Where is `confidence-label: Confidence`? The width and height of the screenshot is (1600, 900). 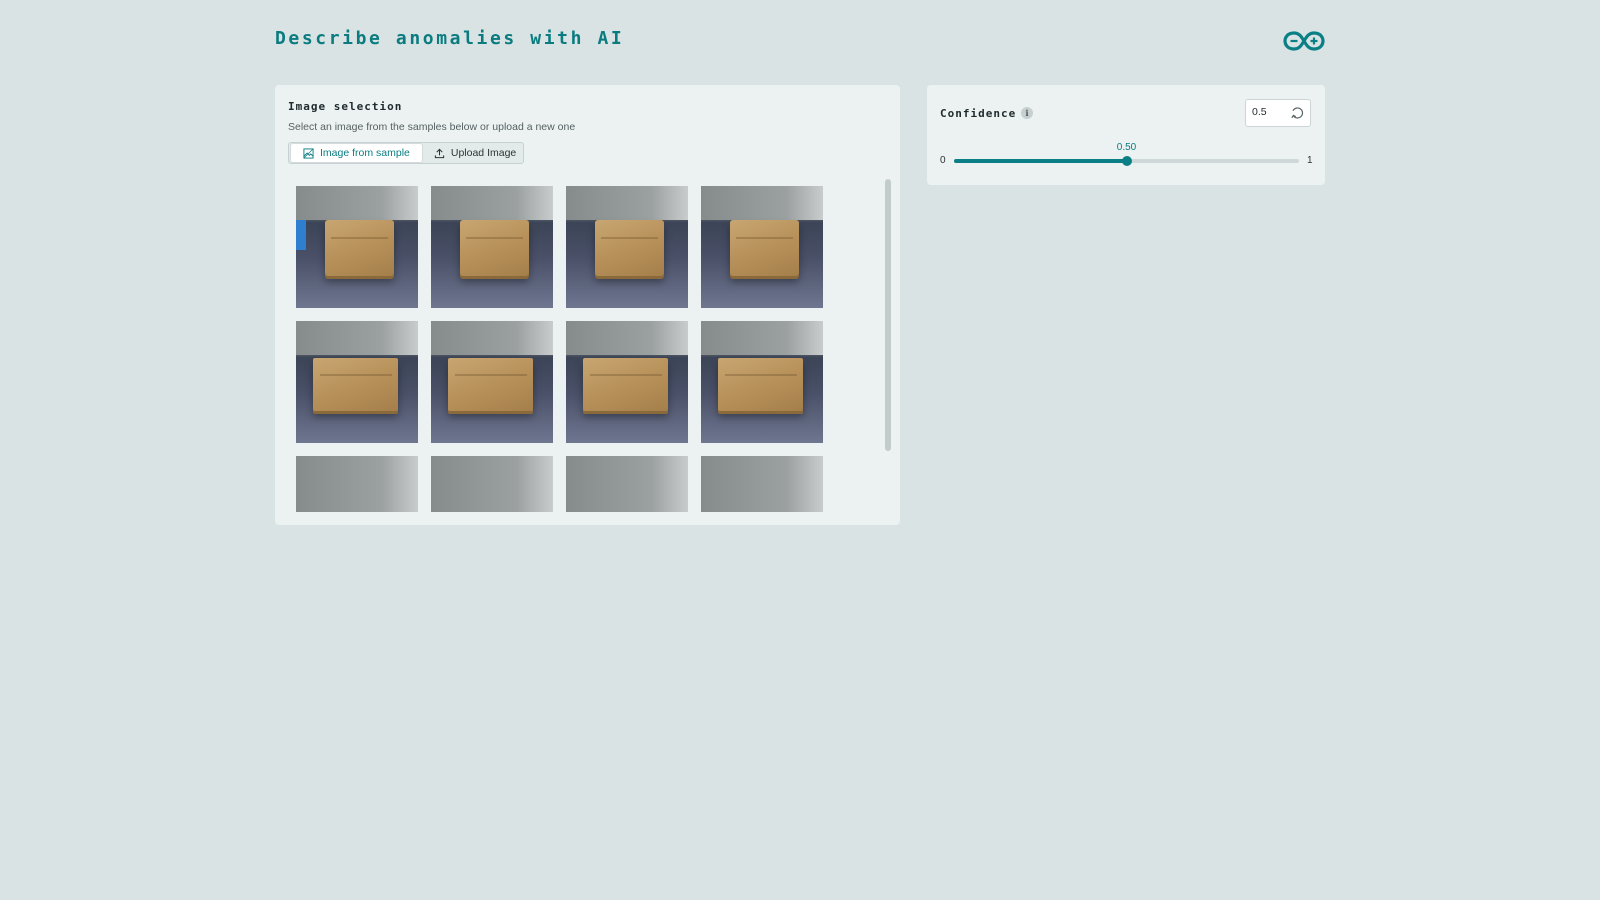
confidence-label: Confidence is located at coordinates (978, 113).